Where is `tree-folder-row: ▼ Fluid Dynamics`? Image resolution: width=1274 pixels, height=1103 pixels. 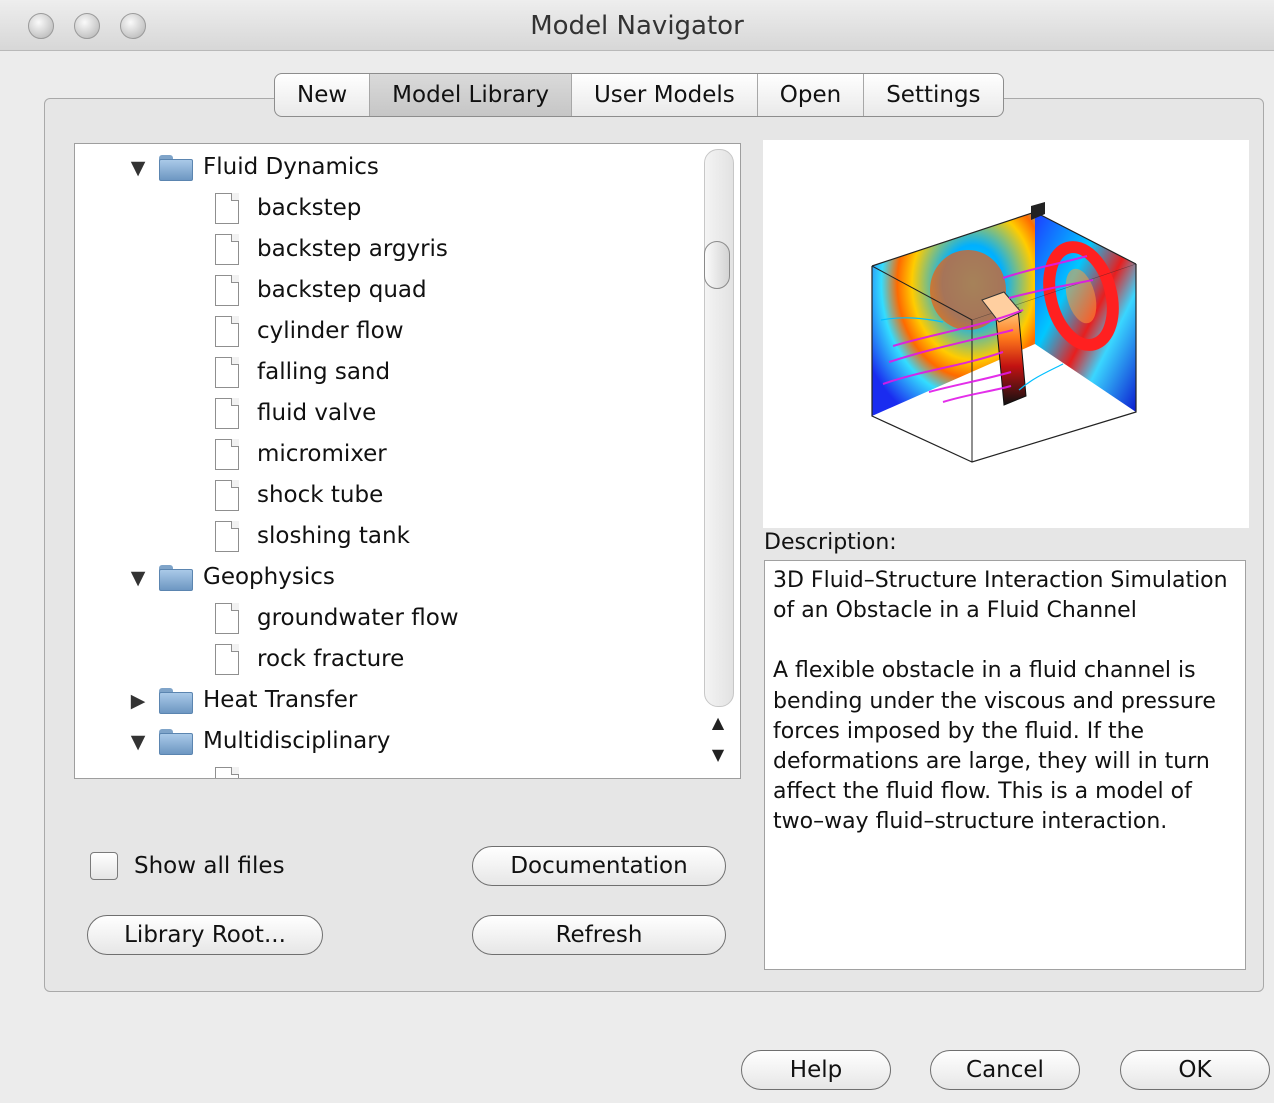
tree-folder-row: ▼ Fluid Dynamics is located at coordinates (254, 167).